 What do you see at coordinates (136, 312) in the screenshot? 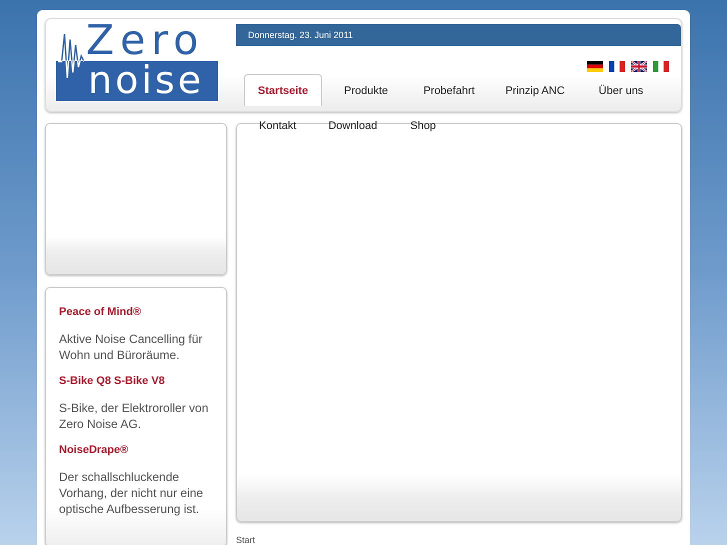
I see `news-title-link: Peace of Mind®` at bounding box center [136, 312].